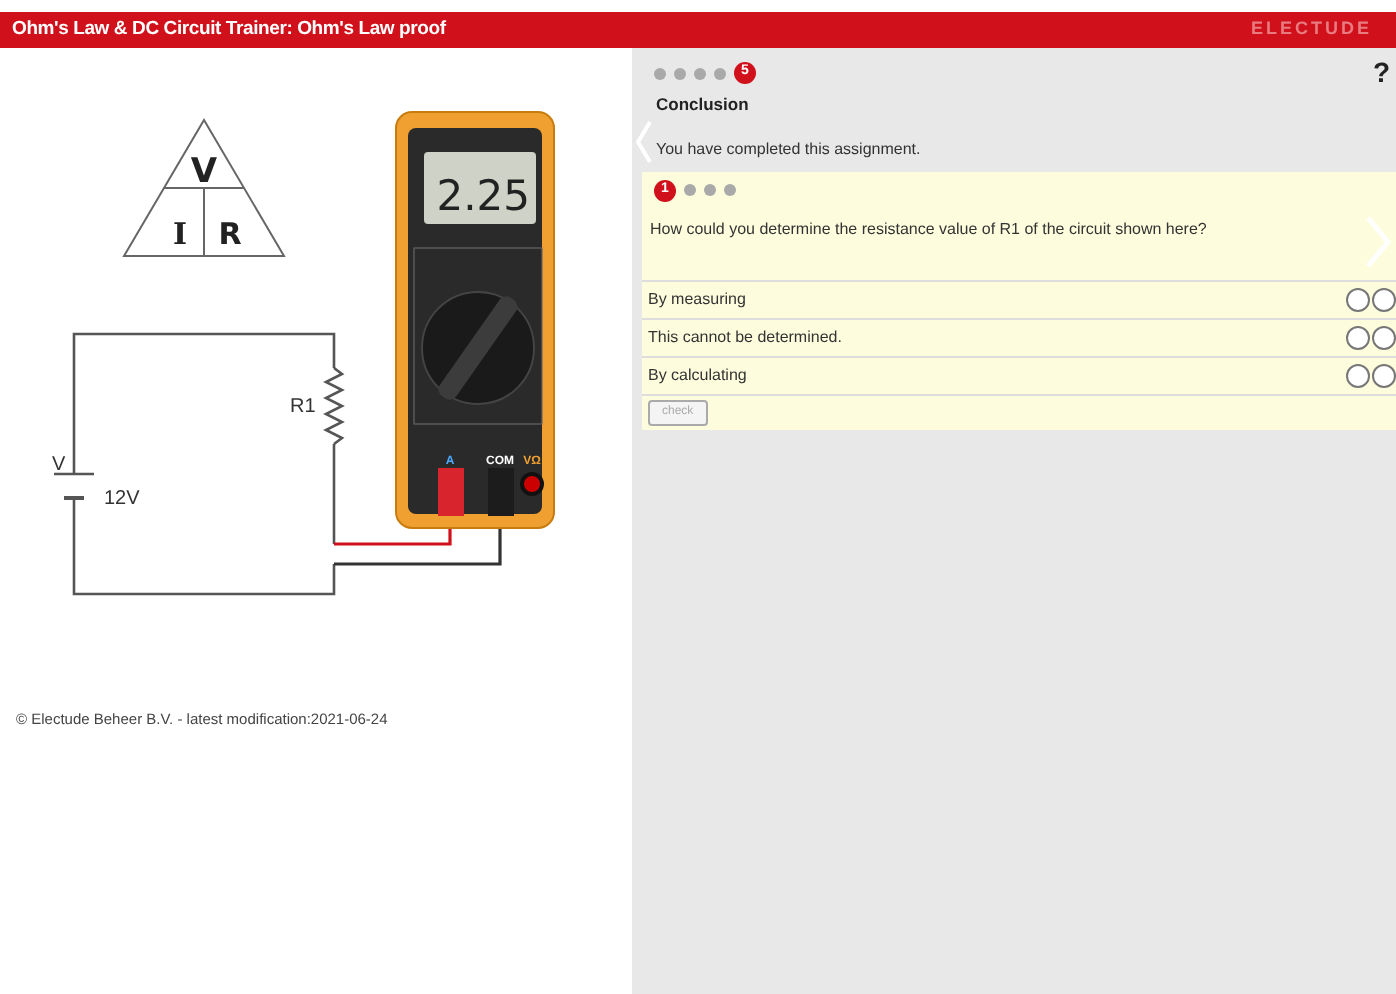 The image size is (1396, 994). I want to click on option-label: This cannot be determined., so click(745, 337).